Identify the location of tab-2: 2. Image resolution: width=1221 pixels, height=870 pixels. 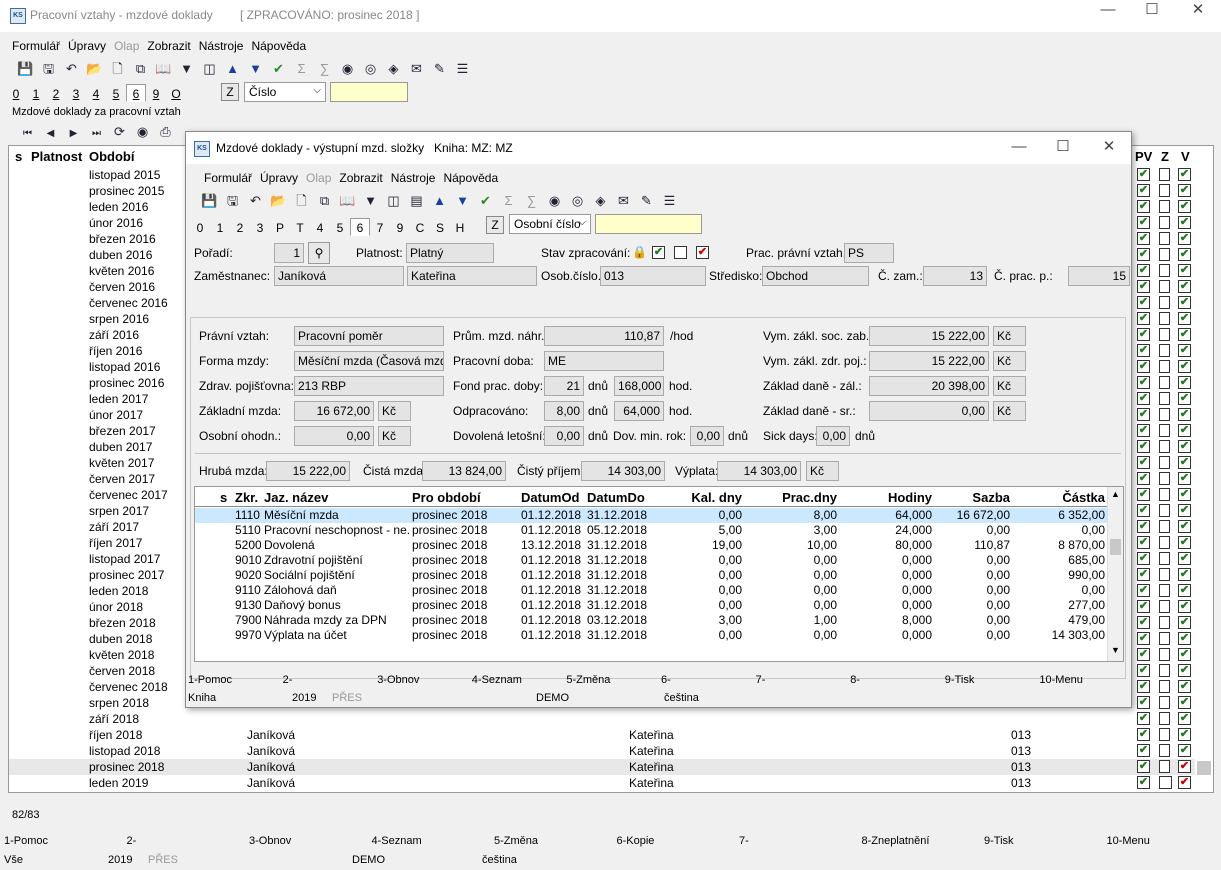
(56, 93).